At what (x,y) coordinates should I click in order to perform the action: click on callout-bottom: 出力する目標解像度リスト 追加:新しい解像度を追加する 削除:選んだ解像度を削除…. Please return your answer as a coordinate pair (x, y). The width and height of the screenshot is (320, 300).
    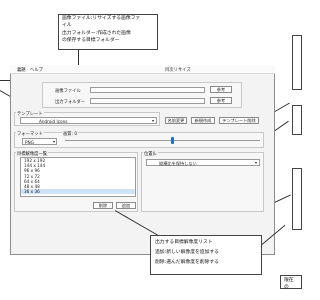
    Looking at the image, I should click on (206, 255).